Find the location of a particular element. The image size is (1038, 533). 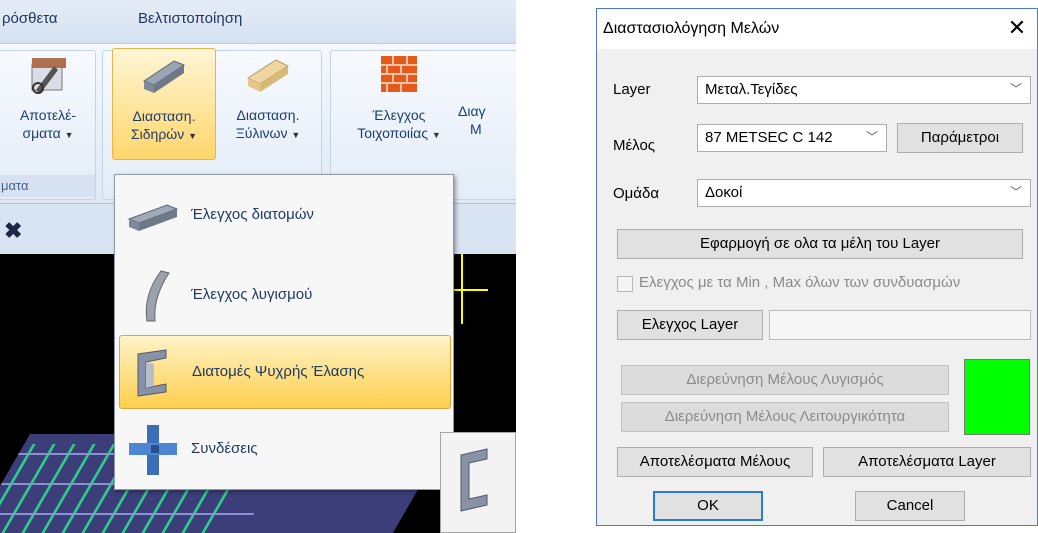

tab-addins: ρόσθετα is located at coordinates (30, 18).